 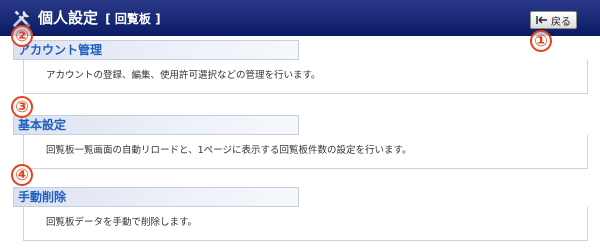 I want to click on callout-marker-4: ④, so click(x=22, y=175).